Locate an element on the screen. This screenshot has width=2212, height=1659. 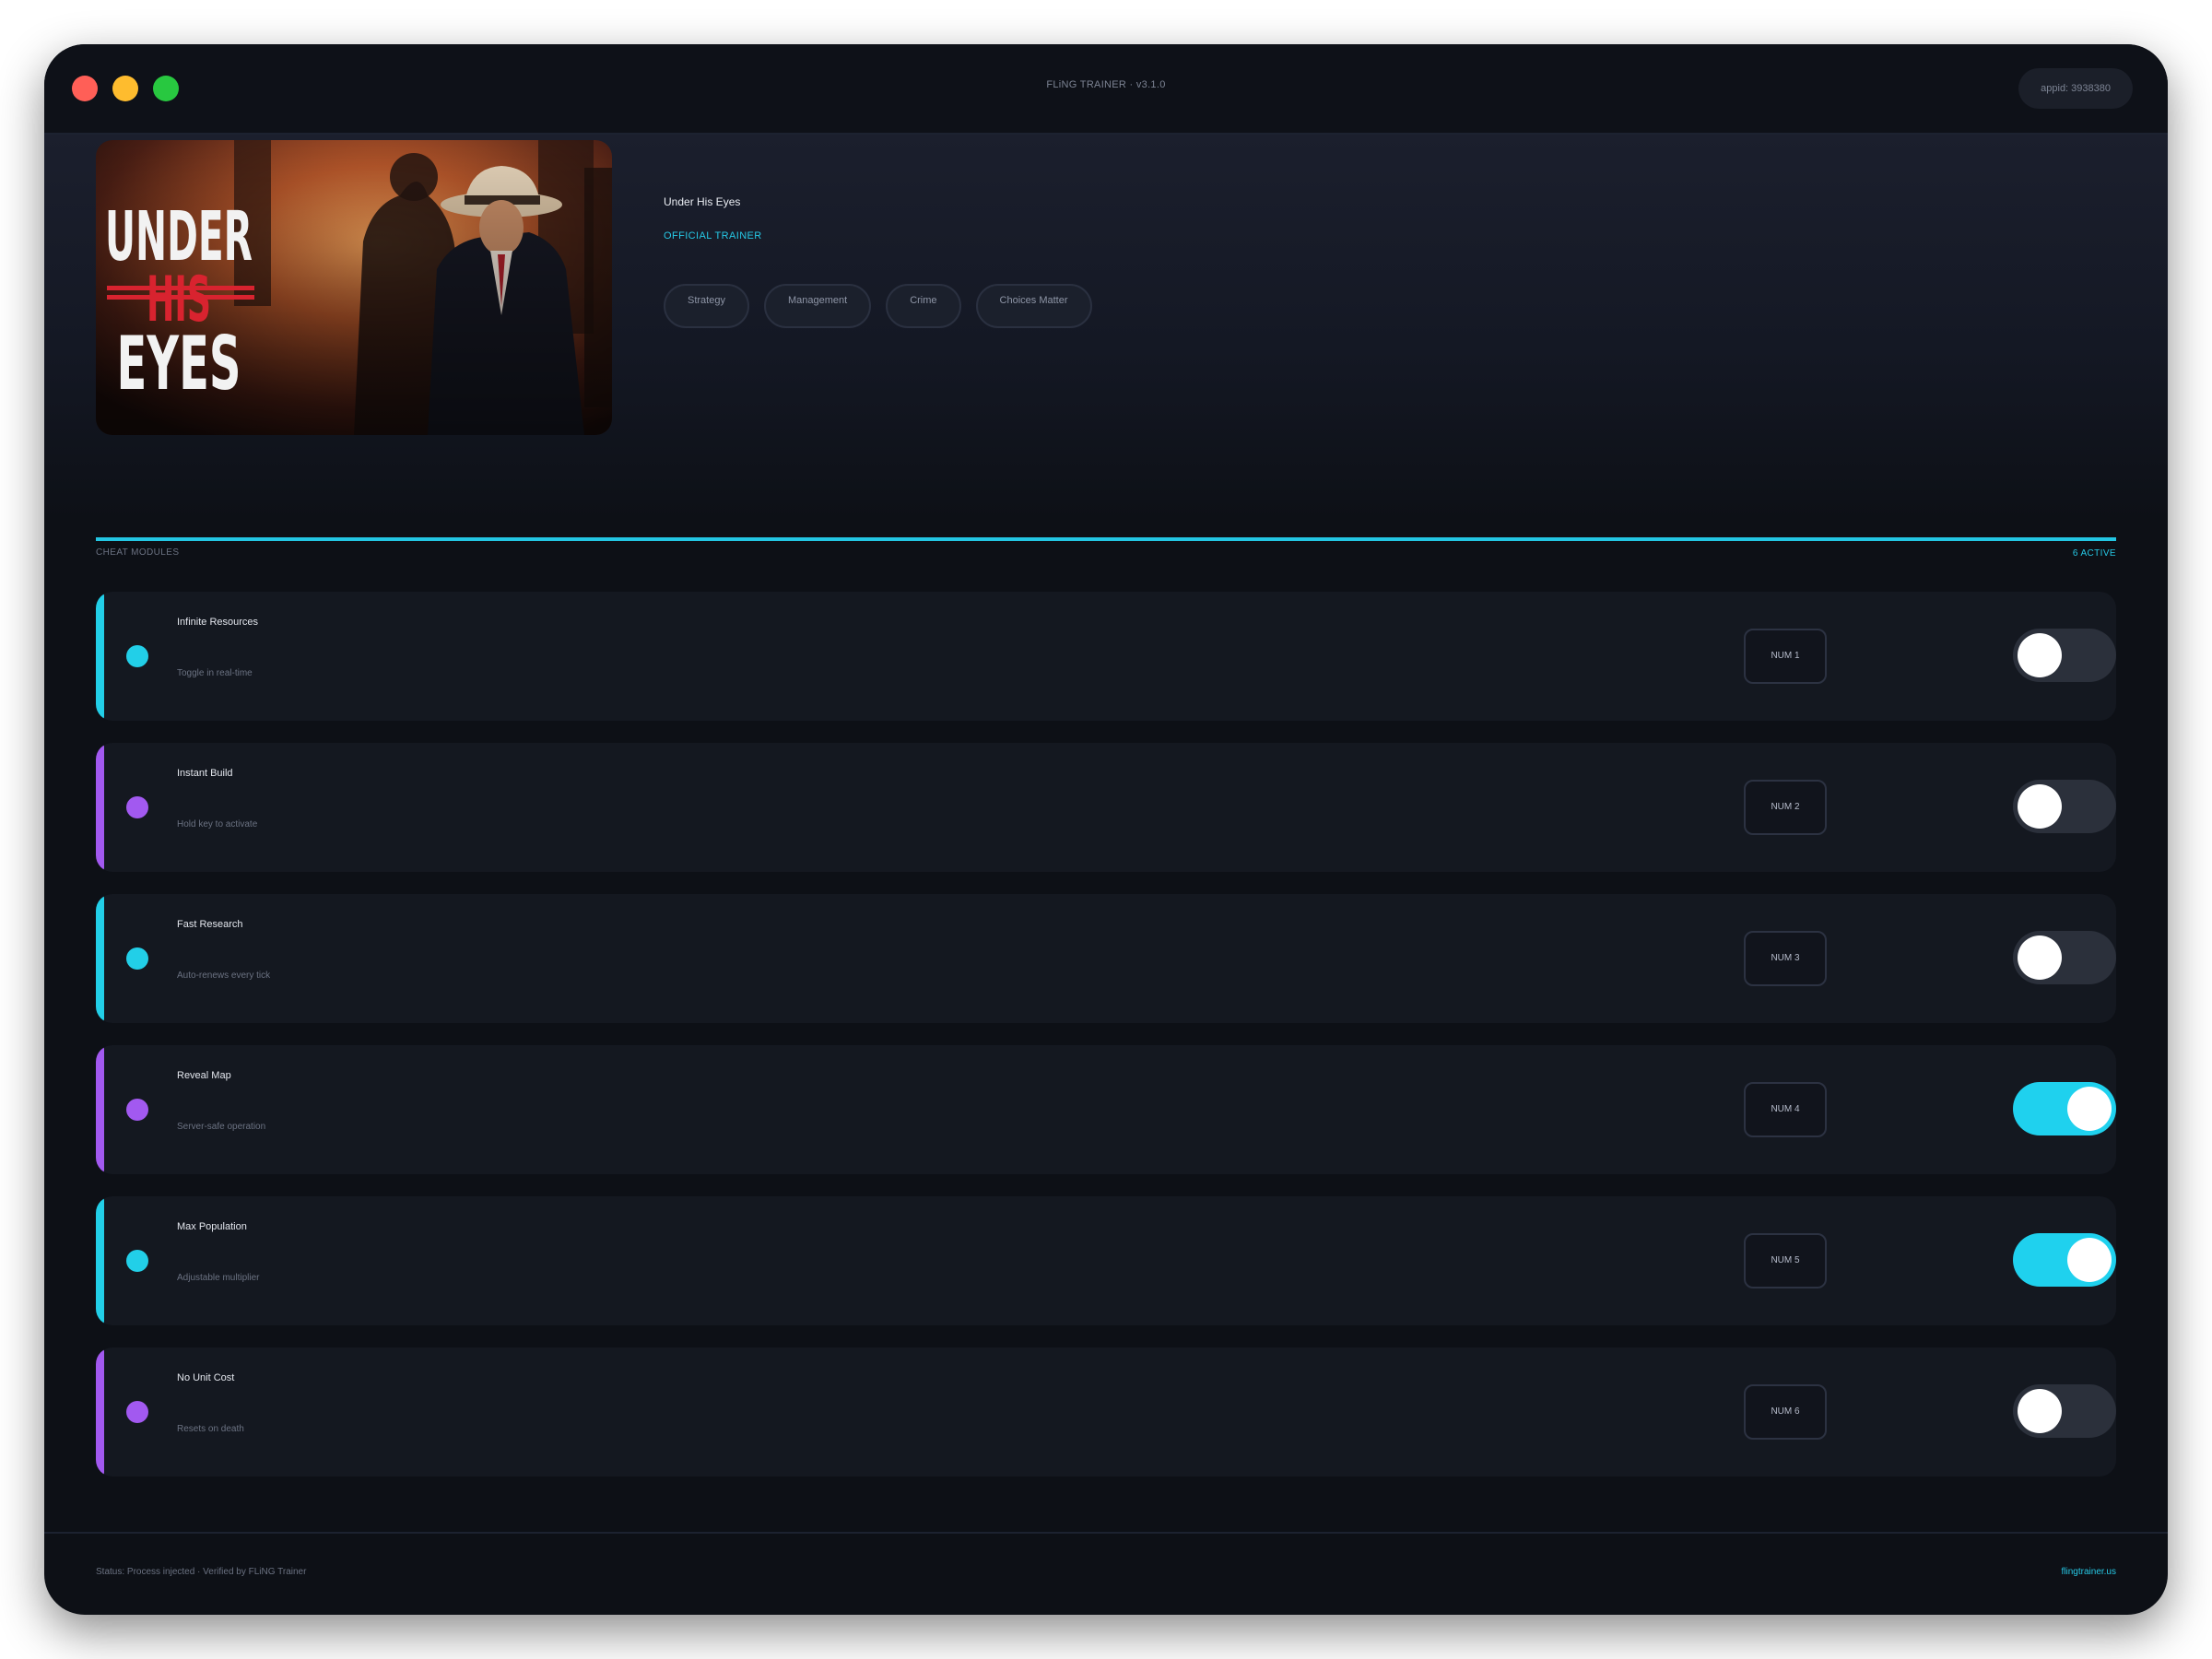
module-no-unit-cost: No Unit Cost Resets on death NUM 6 is located at coordinates (1106, 1412).